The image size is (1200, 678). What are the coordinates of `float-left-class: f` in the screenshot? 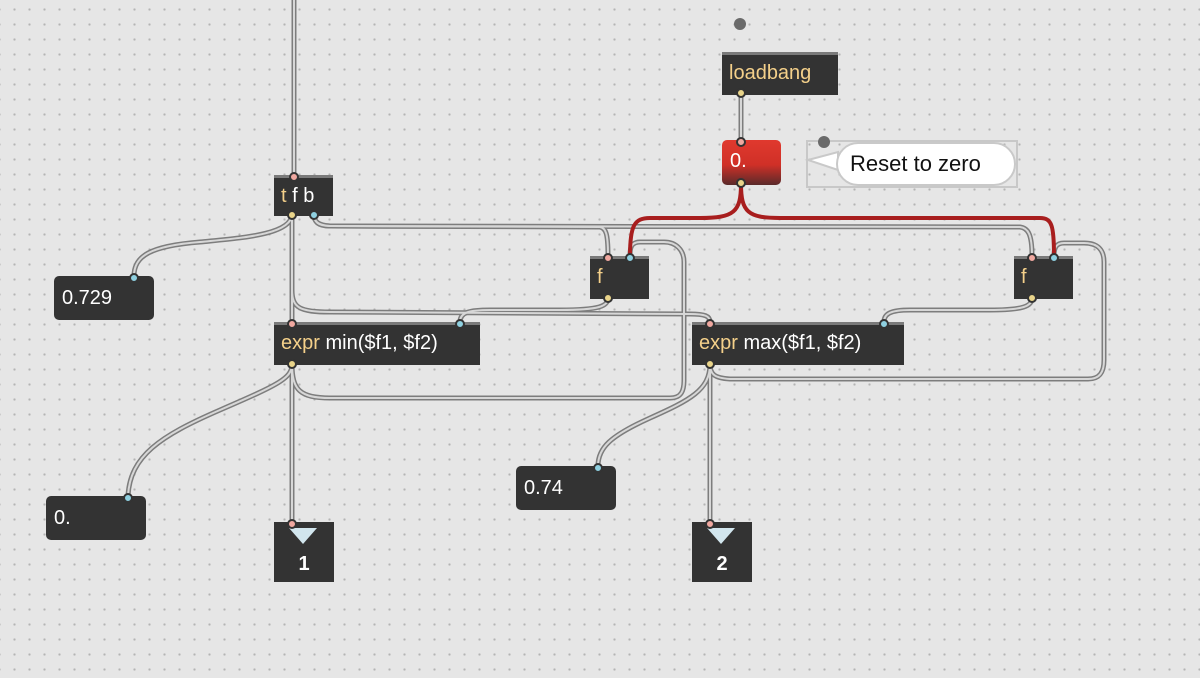 It's located at (600, 277).